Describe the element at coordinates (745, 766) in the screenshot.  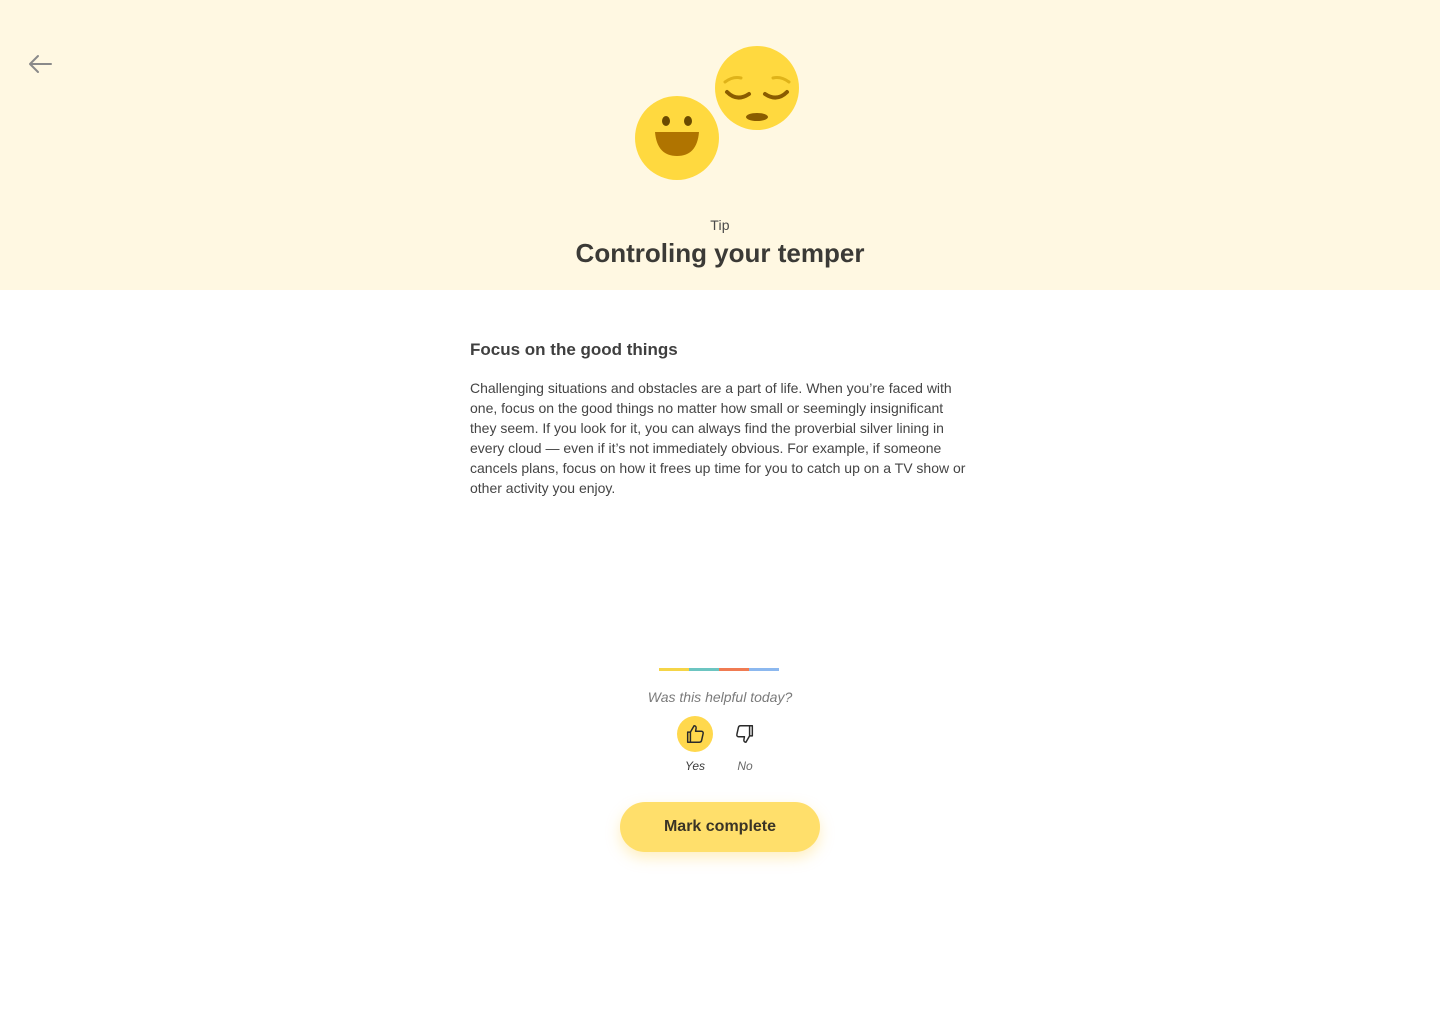
I see `feedback-no-label: No` at that location.